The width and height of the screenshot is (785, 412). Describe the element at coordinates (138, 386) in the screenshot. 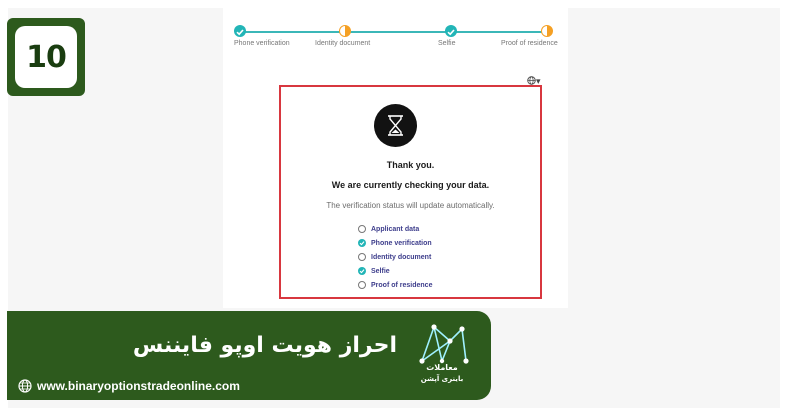

I see `website-url-text: www.binaryoptionstradeonline.com` at that location.